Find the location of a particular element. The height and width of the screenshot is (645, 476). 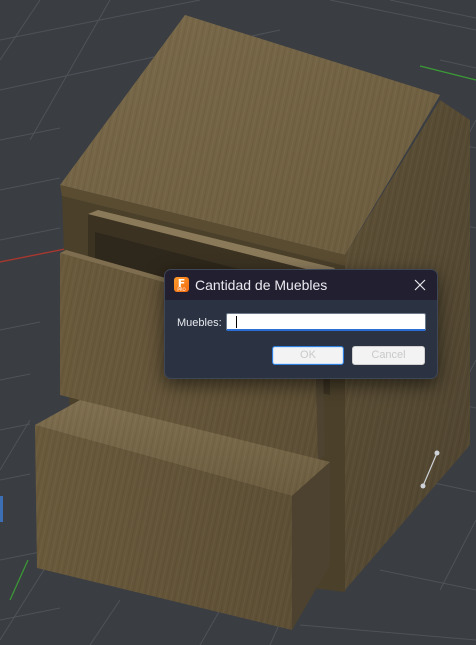

app-icon-sub: PRO is located at coordinates (181, 289).